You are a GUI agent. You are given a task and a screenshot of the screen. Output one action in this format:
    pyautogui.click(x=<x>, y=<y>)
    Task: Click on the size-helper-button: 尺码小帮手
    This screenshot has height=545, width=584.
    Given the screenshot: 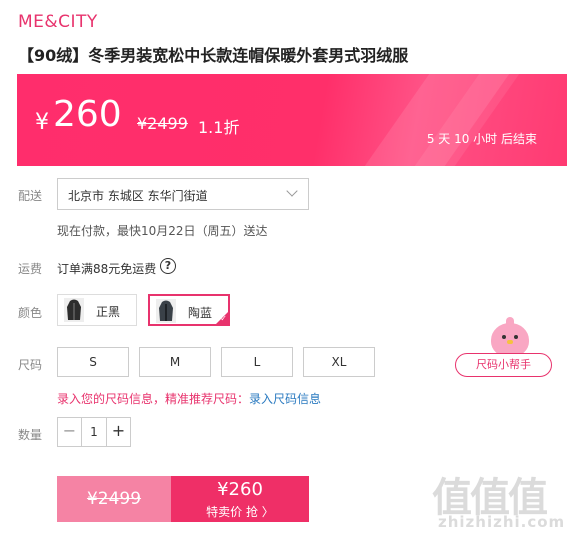 What is the action you would take?
    pyautogui.click(x=503, y=365)
    